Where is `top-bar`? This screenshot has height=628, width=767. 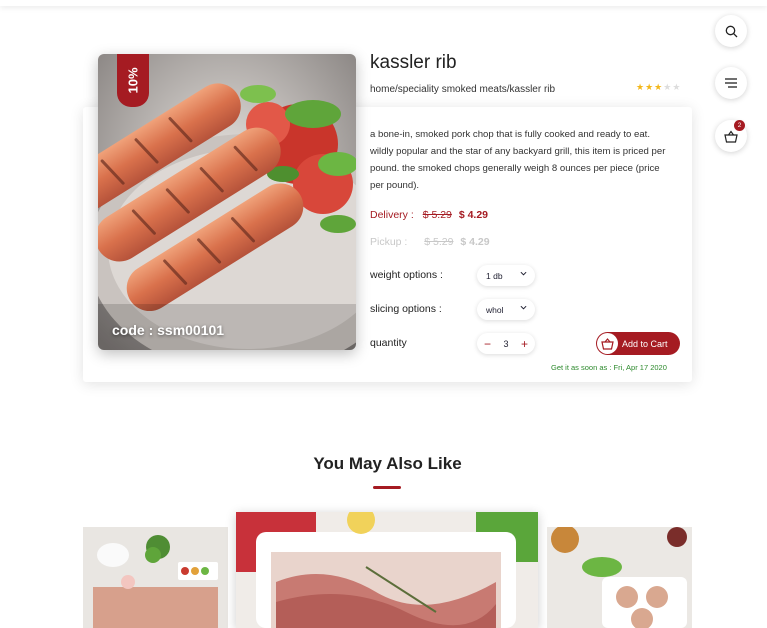
top-bar is located at coordinates (383, 3).